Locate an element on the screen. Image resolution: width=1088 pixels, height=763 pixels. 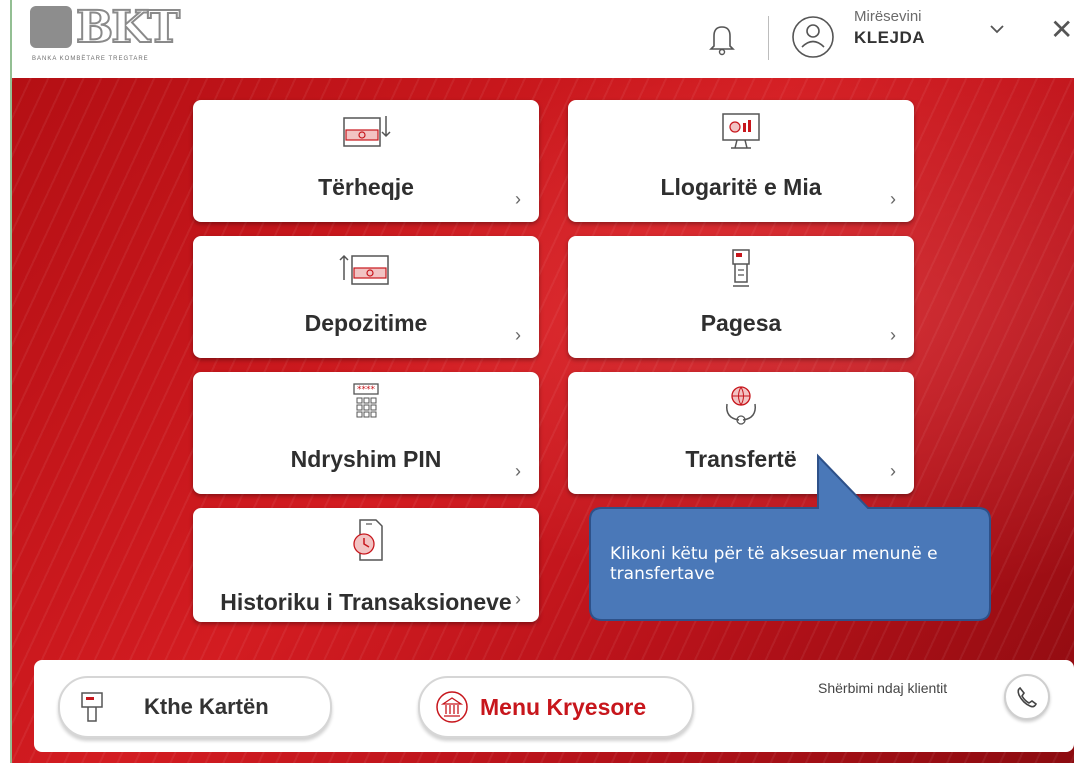
tile-payments: Pagesa › is located at coordinates (741, 297).